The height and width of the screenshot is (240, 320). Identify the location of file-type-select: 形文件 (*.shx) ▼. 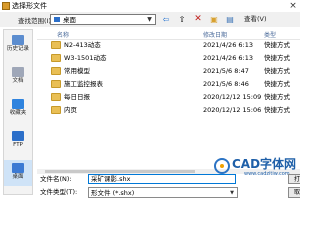
(163, 192).